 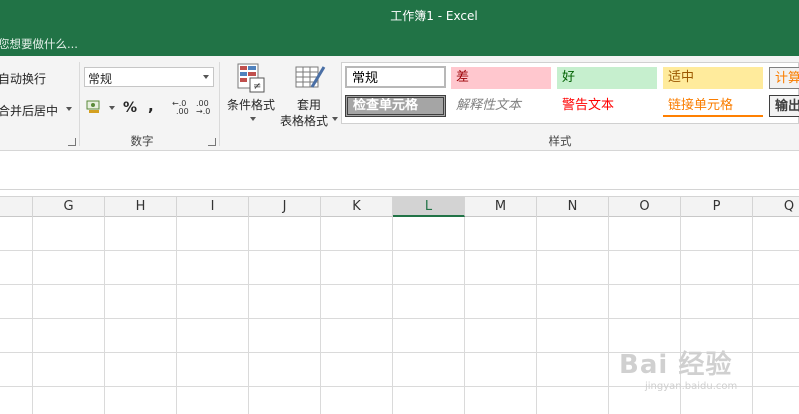 I want to click on column-header-q: Q, so click(x=776, y=207).